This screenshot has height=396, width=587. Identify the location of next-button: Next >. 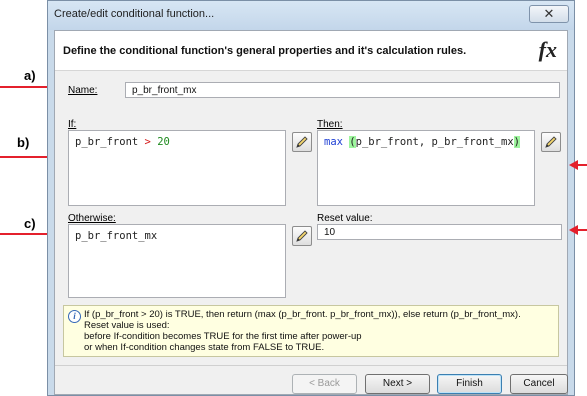
(397, 384).